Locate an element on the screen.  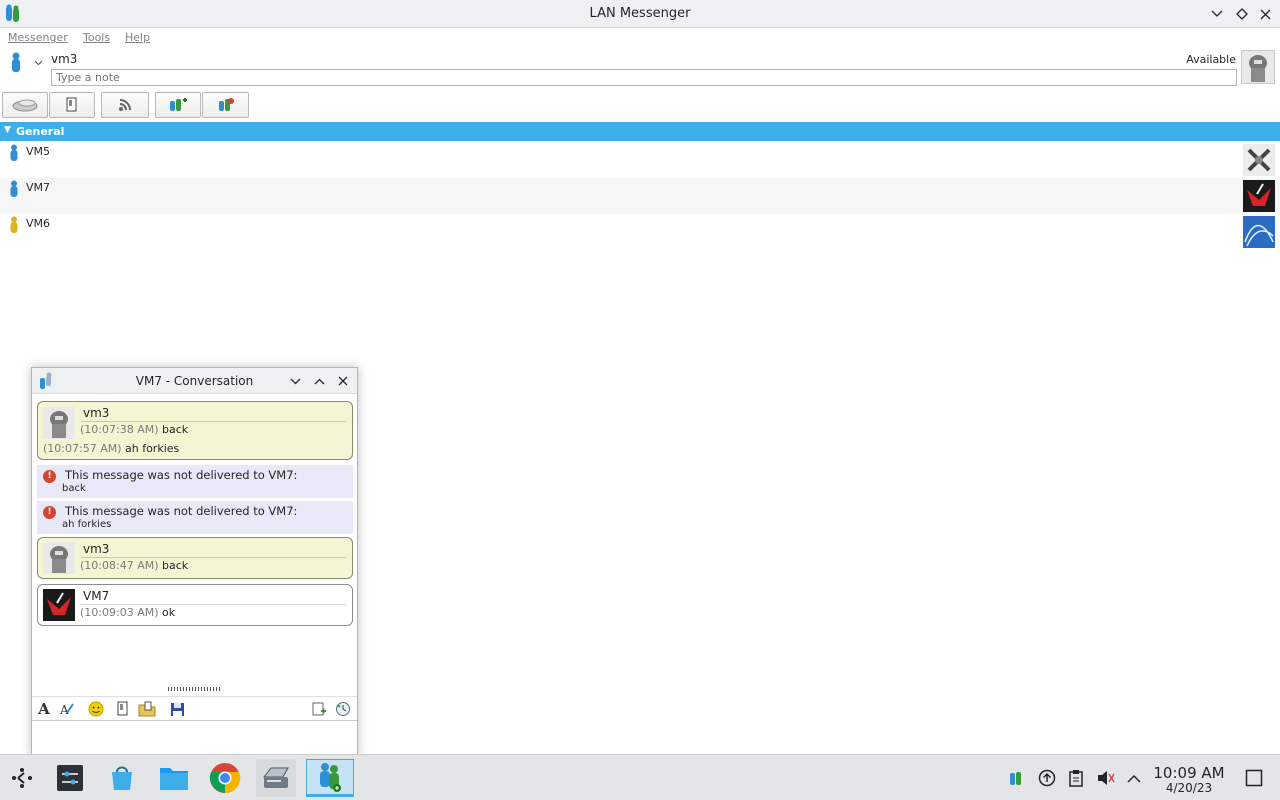
contact-name: VM5 is located at coordinates (38, 151).